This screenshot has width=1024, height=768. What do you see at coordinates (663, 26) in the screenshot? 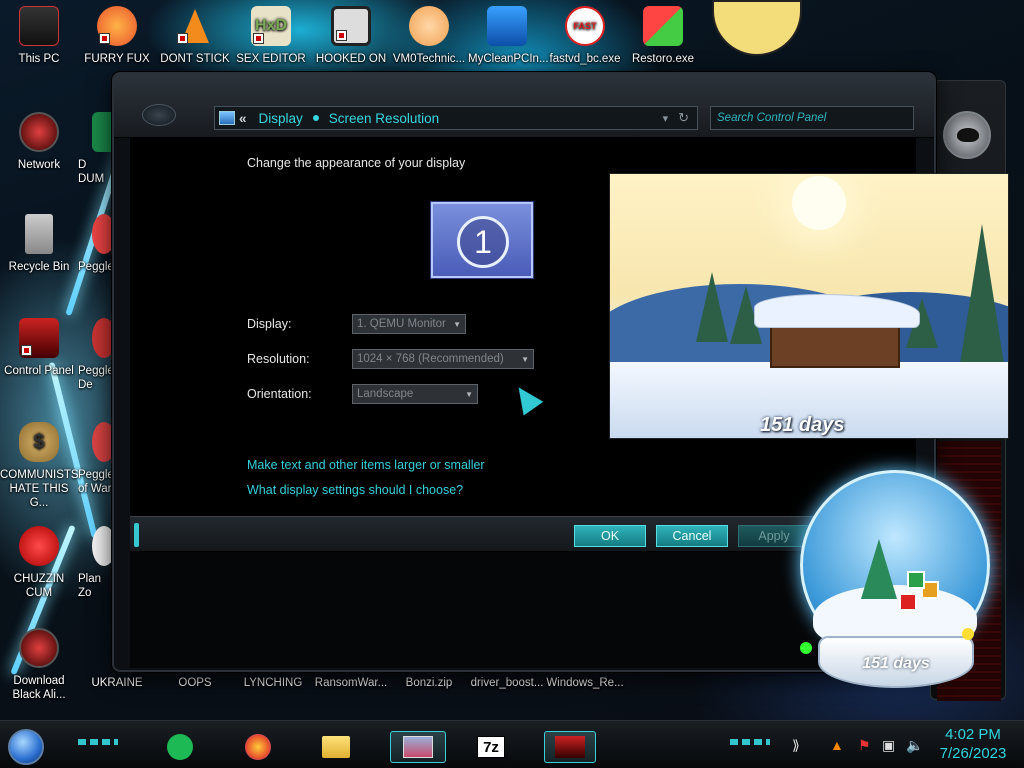
I see `restoro-icon` at bounding box center [663, 26].